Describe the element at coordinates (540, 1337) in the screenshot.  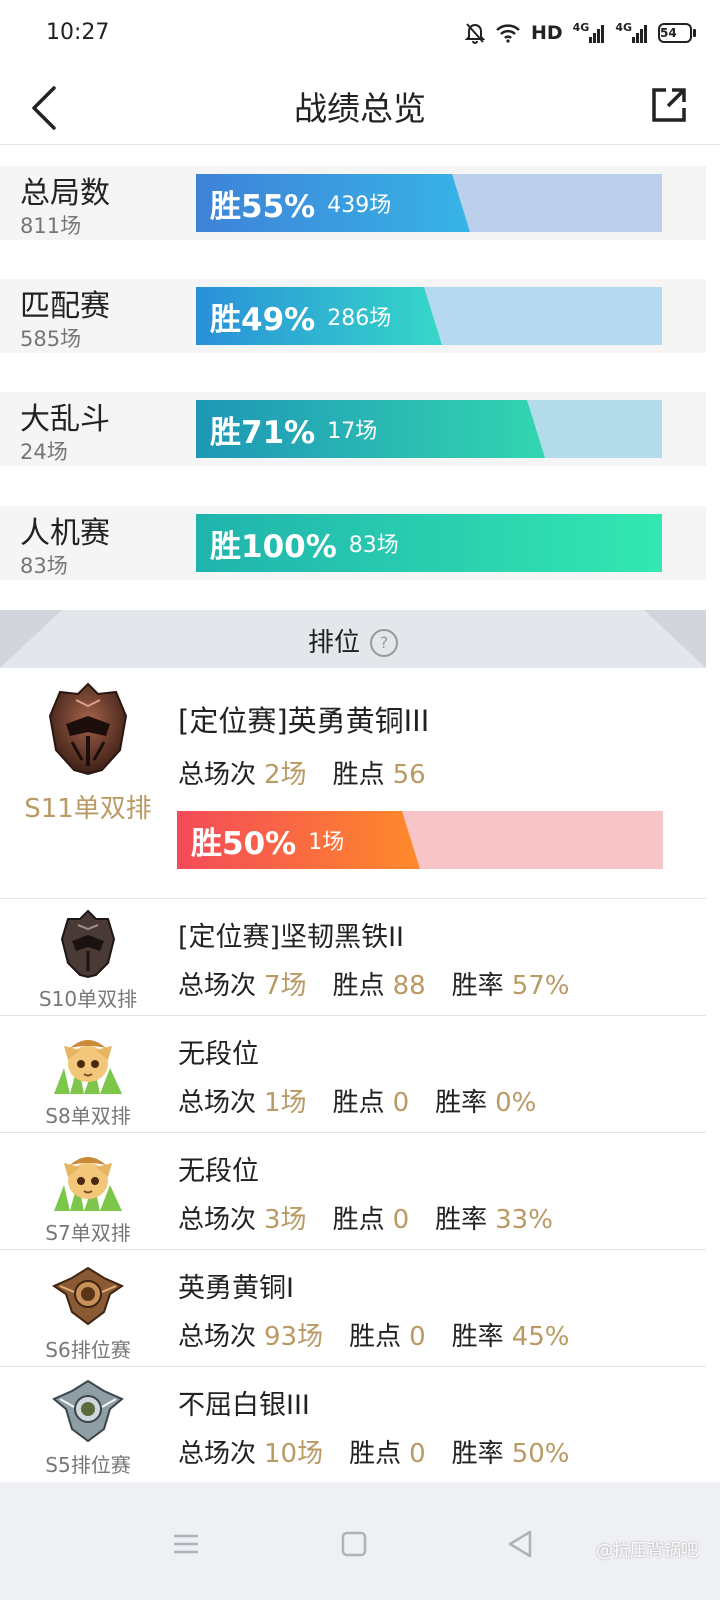
I see `winrate-value: 45%` at that location.